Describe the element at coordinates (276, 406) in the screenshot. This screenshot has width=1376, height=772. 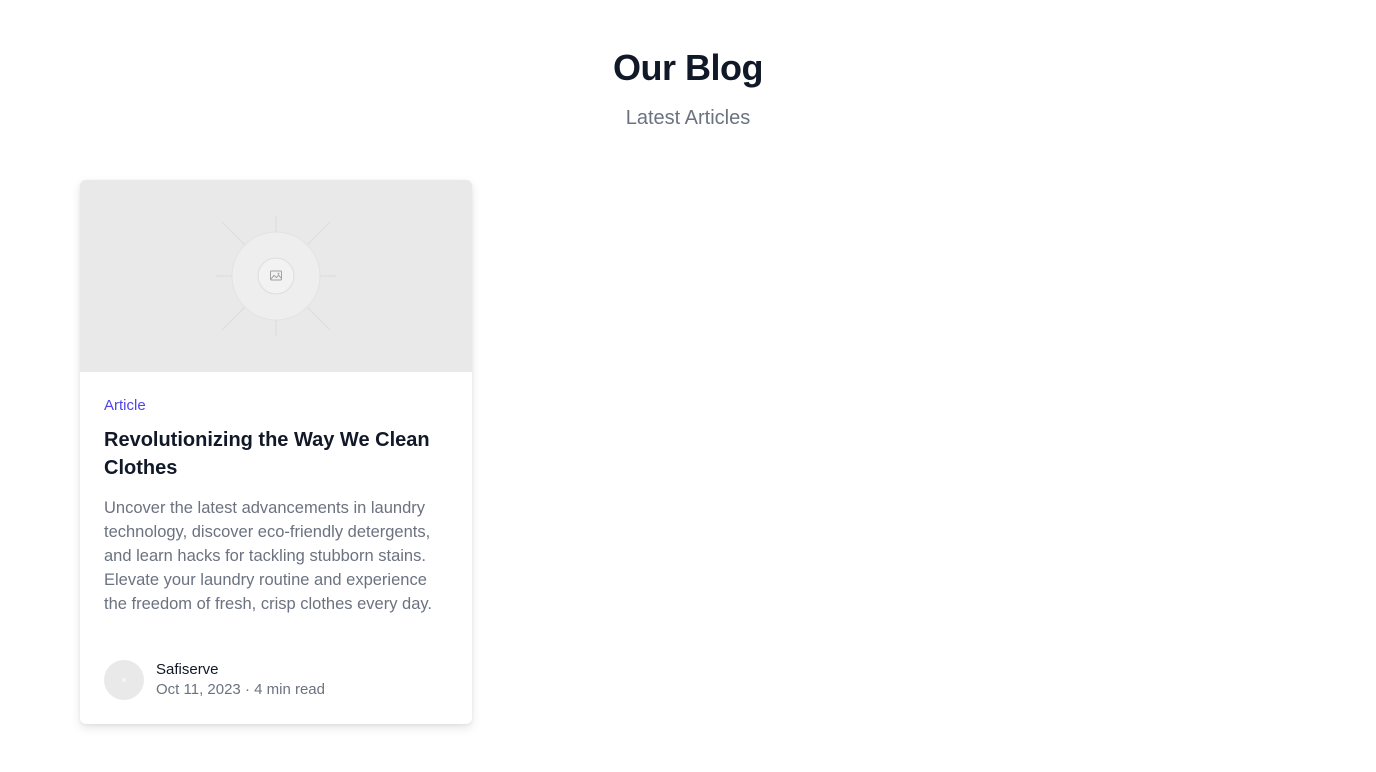
I see `post-category: Article` at that location.